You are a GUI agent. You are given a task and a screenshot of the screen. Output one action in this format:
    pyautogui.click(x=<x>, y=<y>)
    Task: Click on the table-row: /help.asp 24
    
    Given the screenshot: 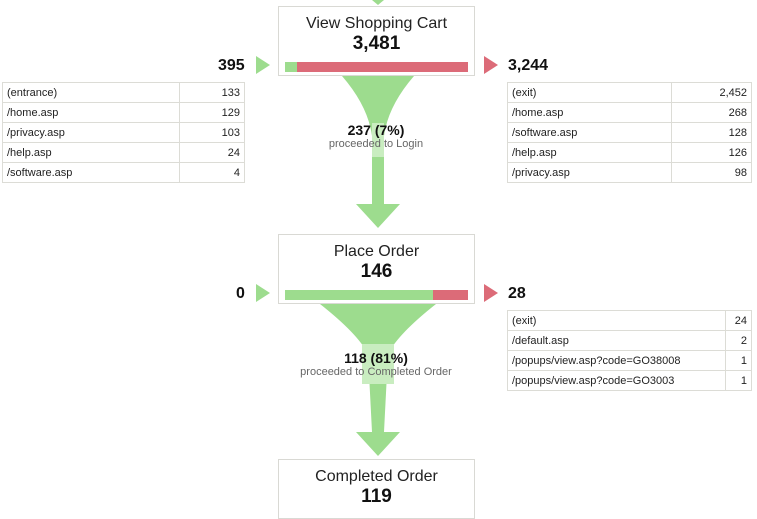 What is the action you would take?
    pyautogui.click(x=124, y=152)
    